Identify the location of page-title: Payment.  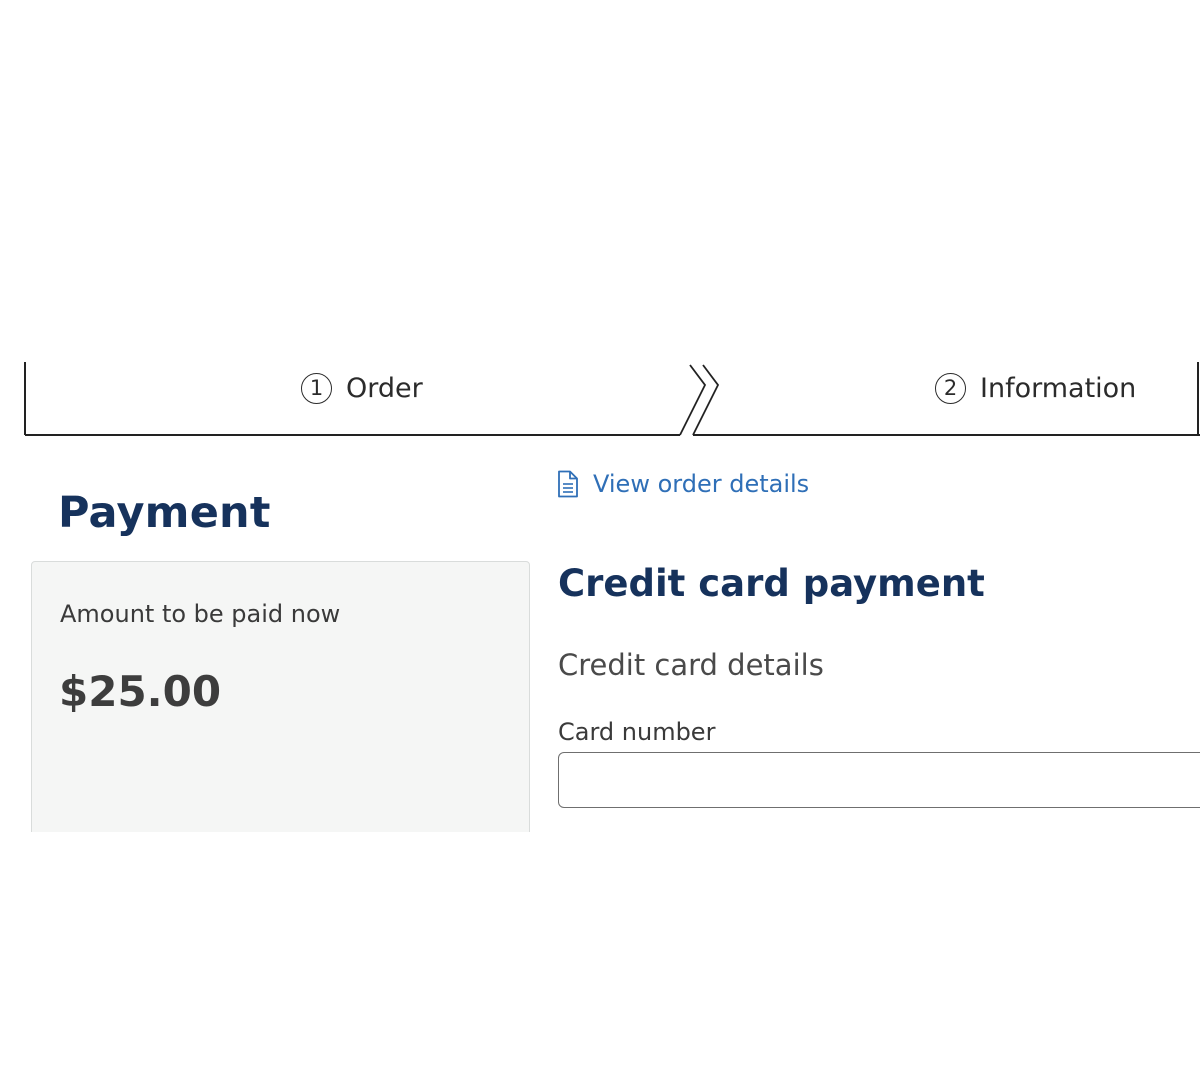
(164, 513).